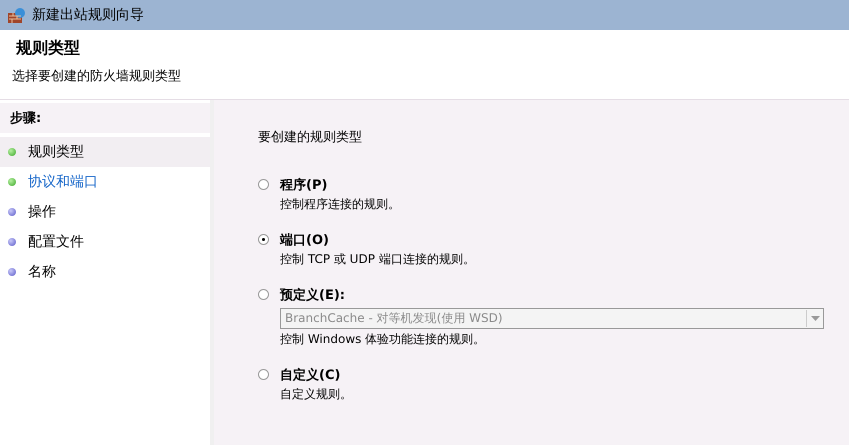  What do you see at coordinates (105, 152) in the screenshot?
I see `step-item: 规则类型` at bounding box center [105, 152].